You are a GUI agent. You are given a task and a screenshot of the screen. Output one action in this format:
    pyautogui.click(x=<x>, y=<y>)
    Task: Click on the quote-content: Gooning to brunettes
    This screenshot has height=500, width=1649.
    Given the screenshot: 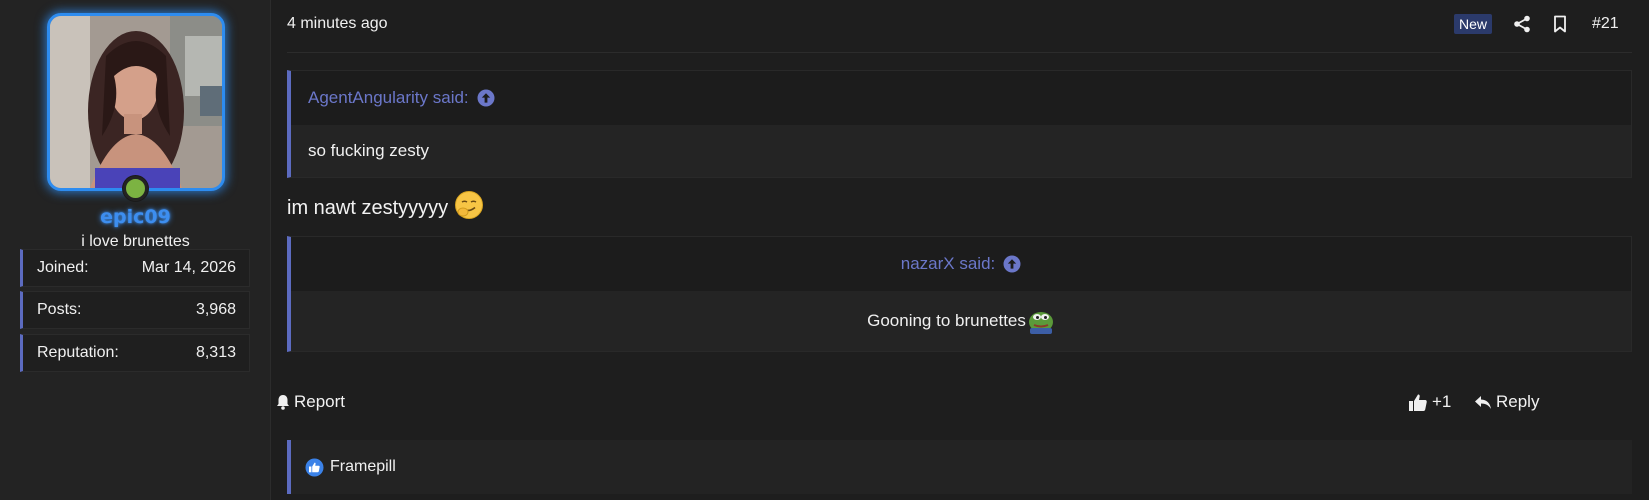 What is the action you would take?
    pyautogui.click(x=961, y=321)
    